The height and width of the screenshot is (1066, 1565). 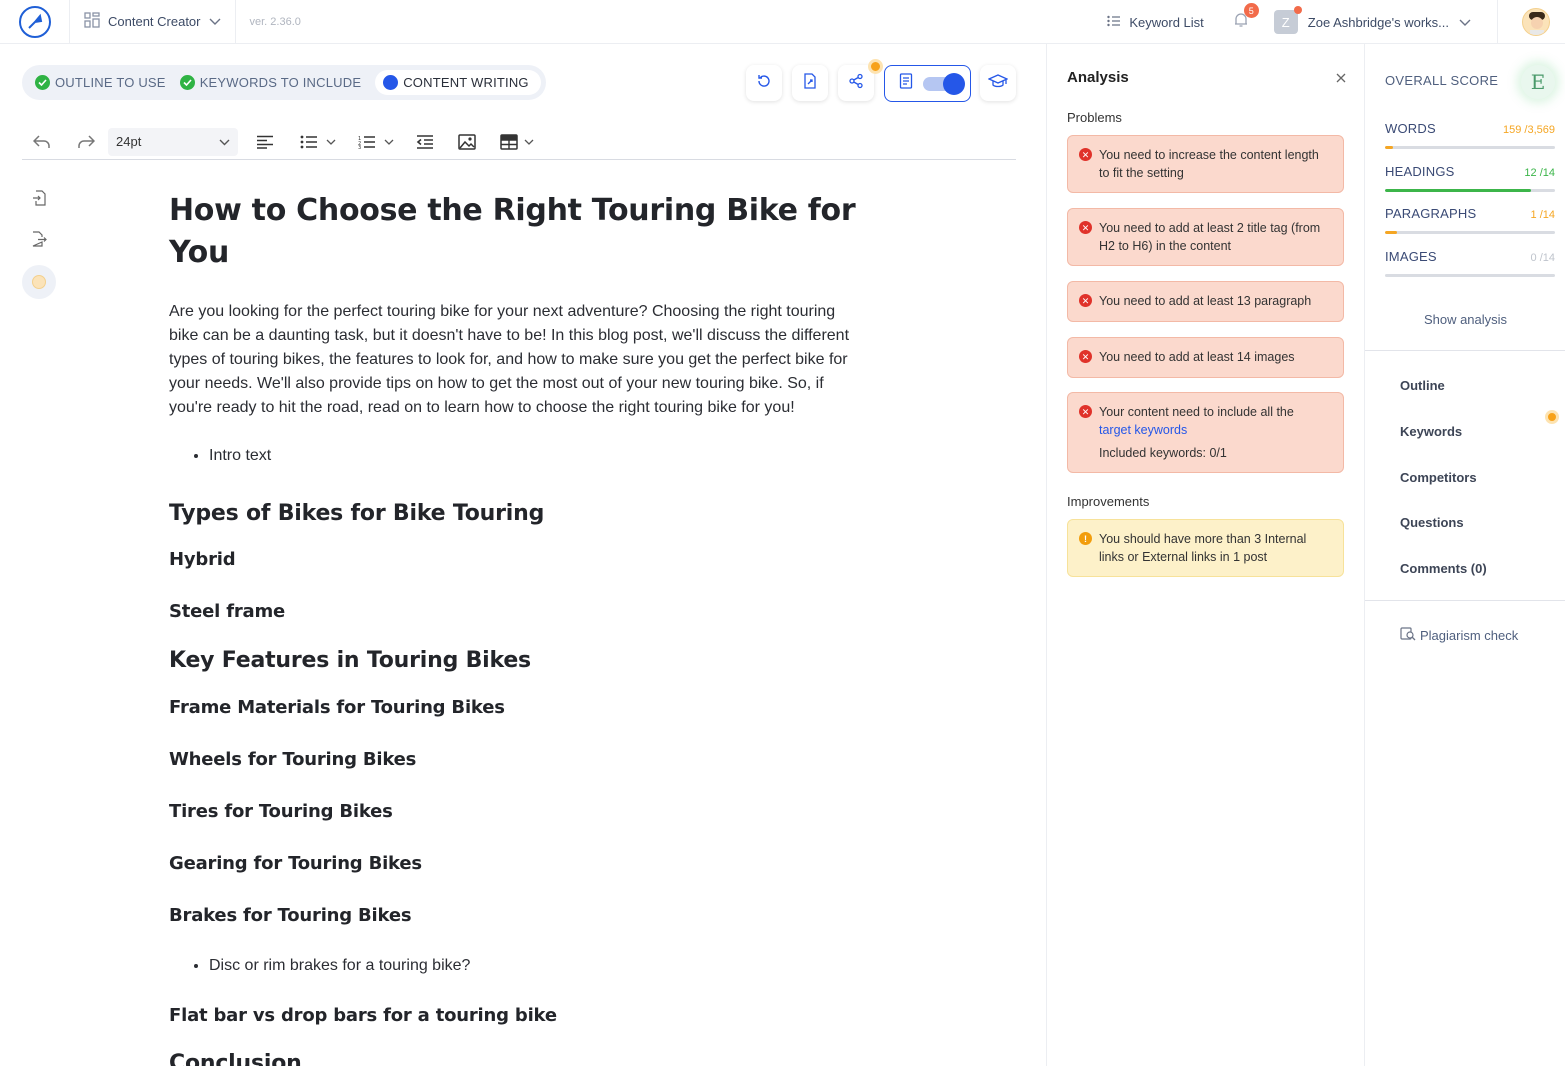 I want to click on logout-button, so click(x=39, y=241).